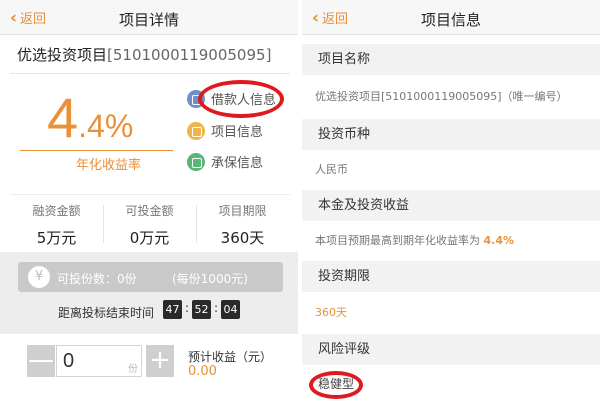 The height and width of the screenshot is (403, 600). I want to click on project-info-link: 项目信息, so click(225, 130).